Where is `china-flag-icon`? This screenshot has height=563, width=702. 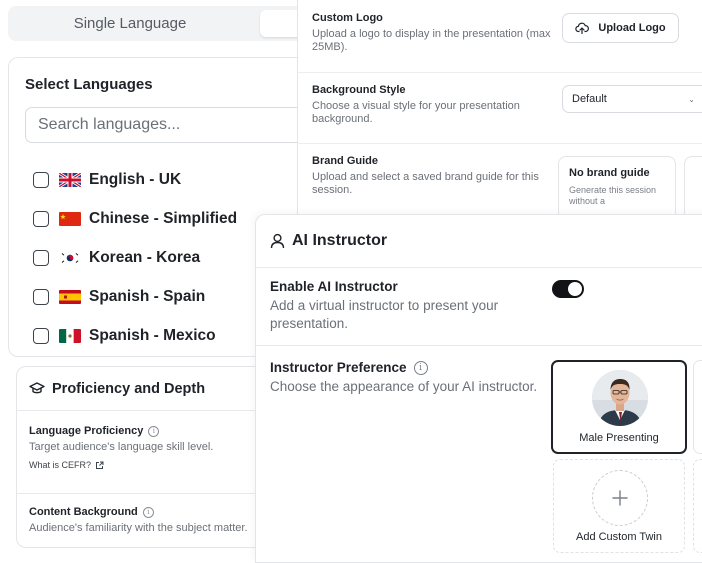 china-flag-icon is located at coordinates (70, 219).